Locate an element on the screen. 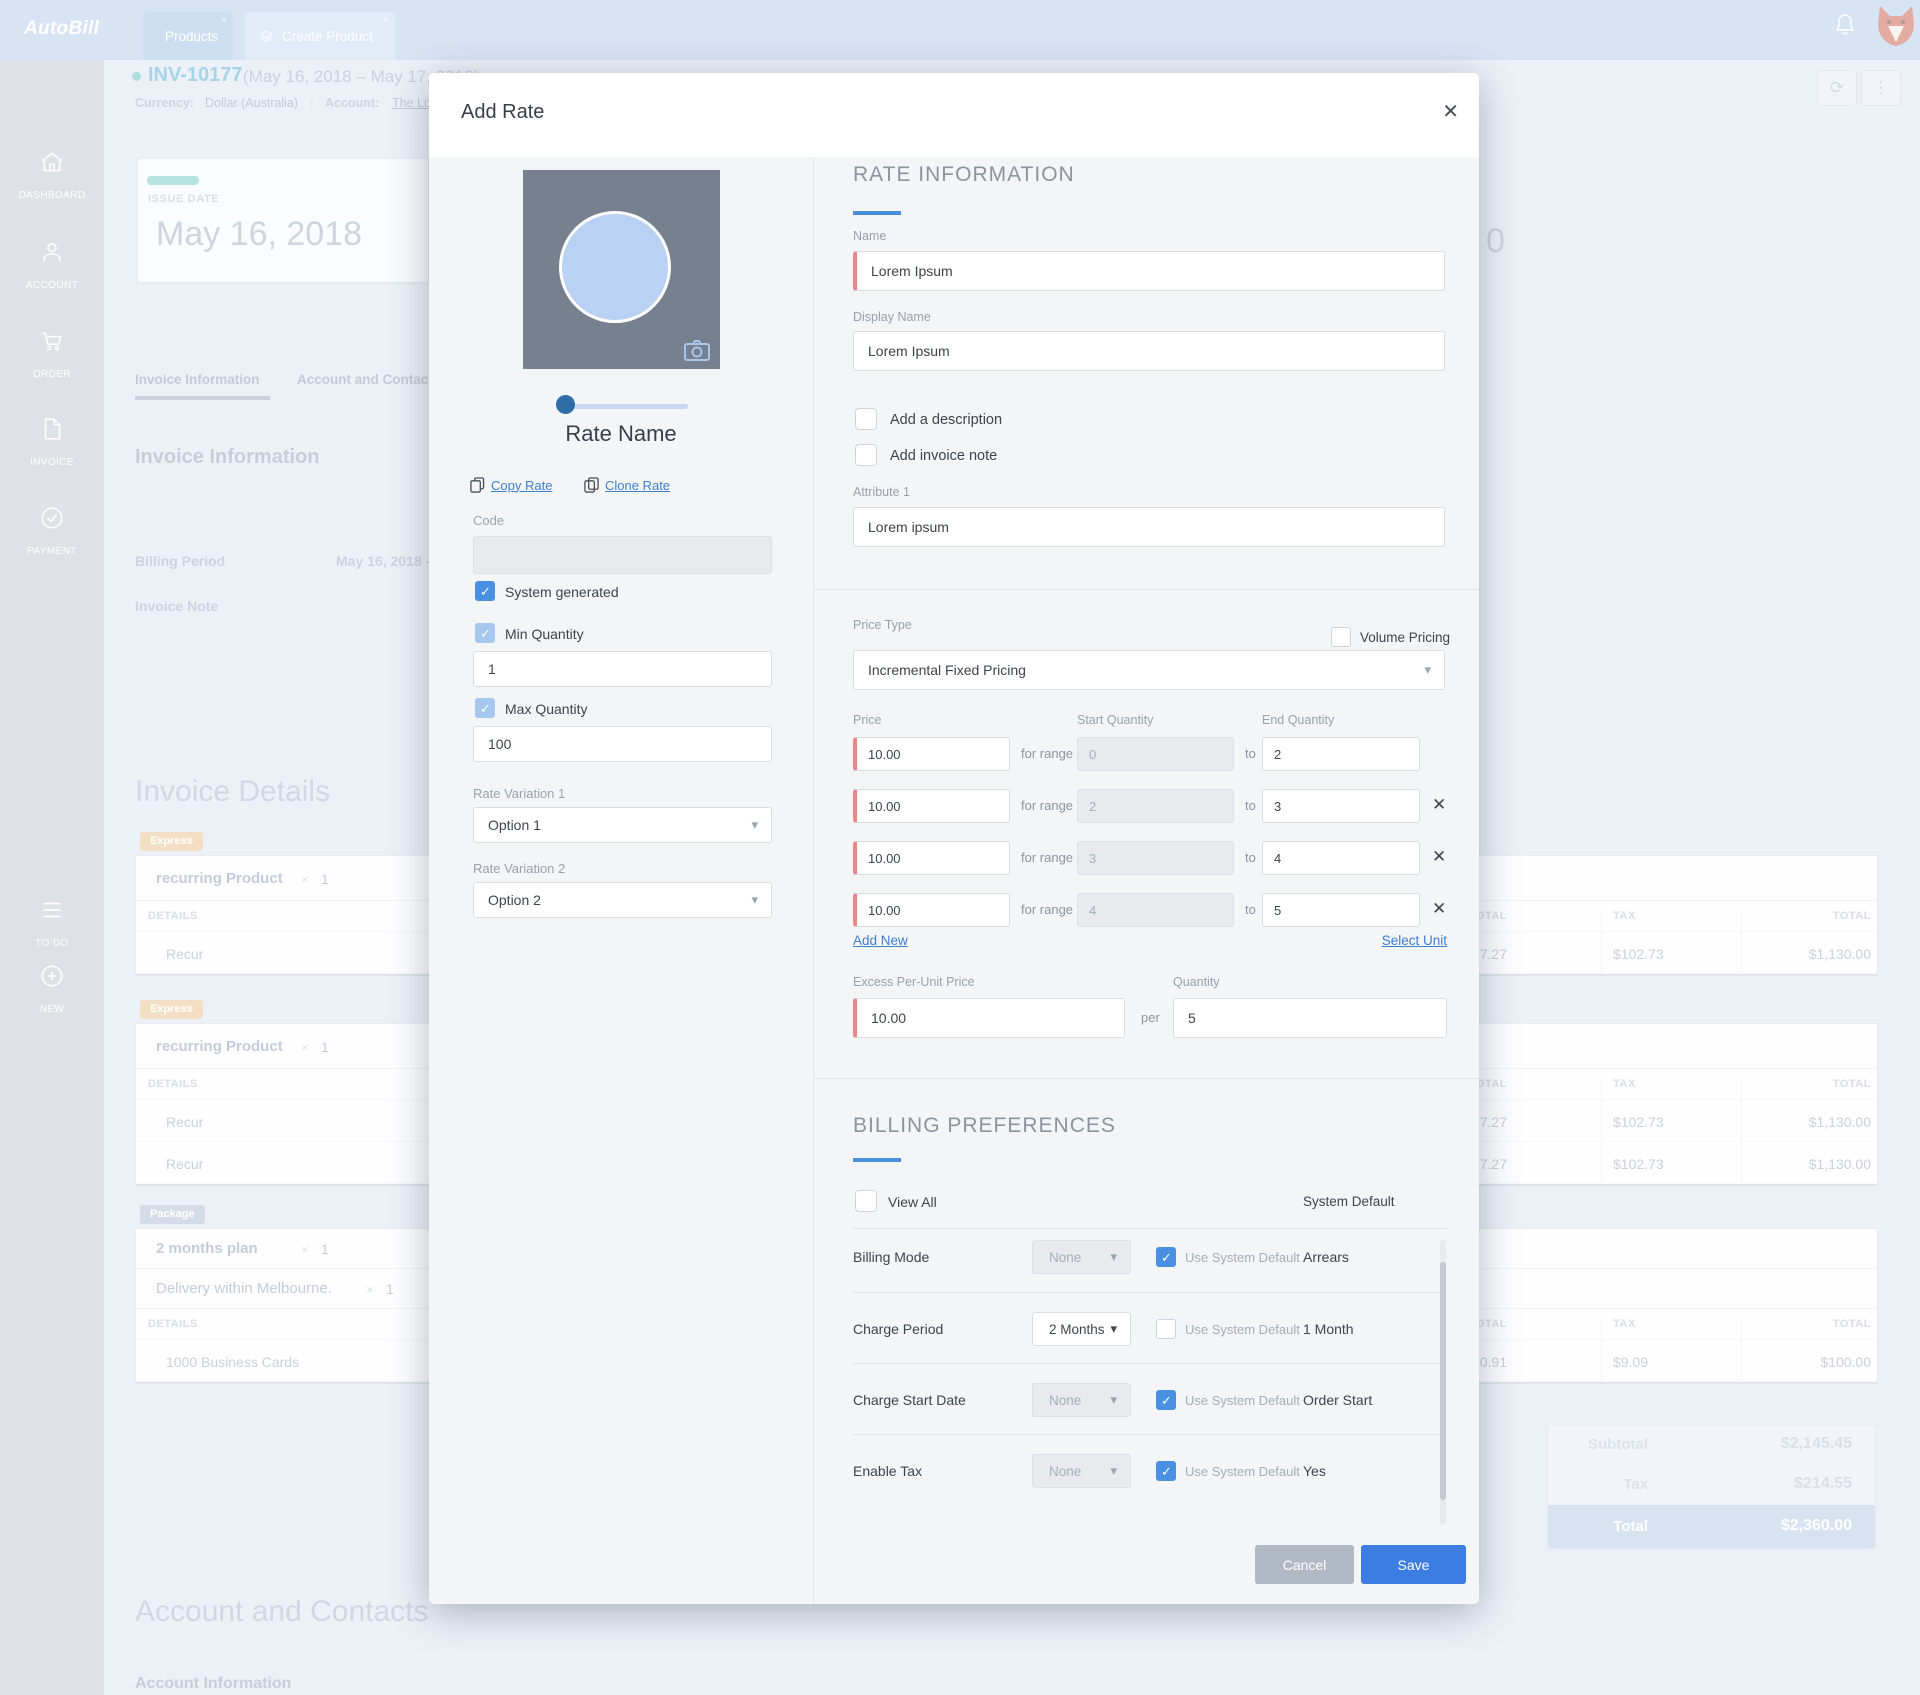 The width and height of the screenshot is (1920, 1695). attribute-1-input: Lorem ipsum is located at coordinates (1149, 527).